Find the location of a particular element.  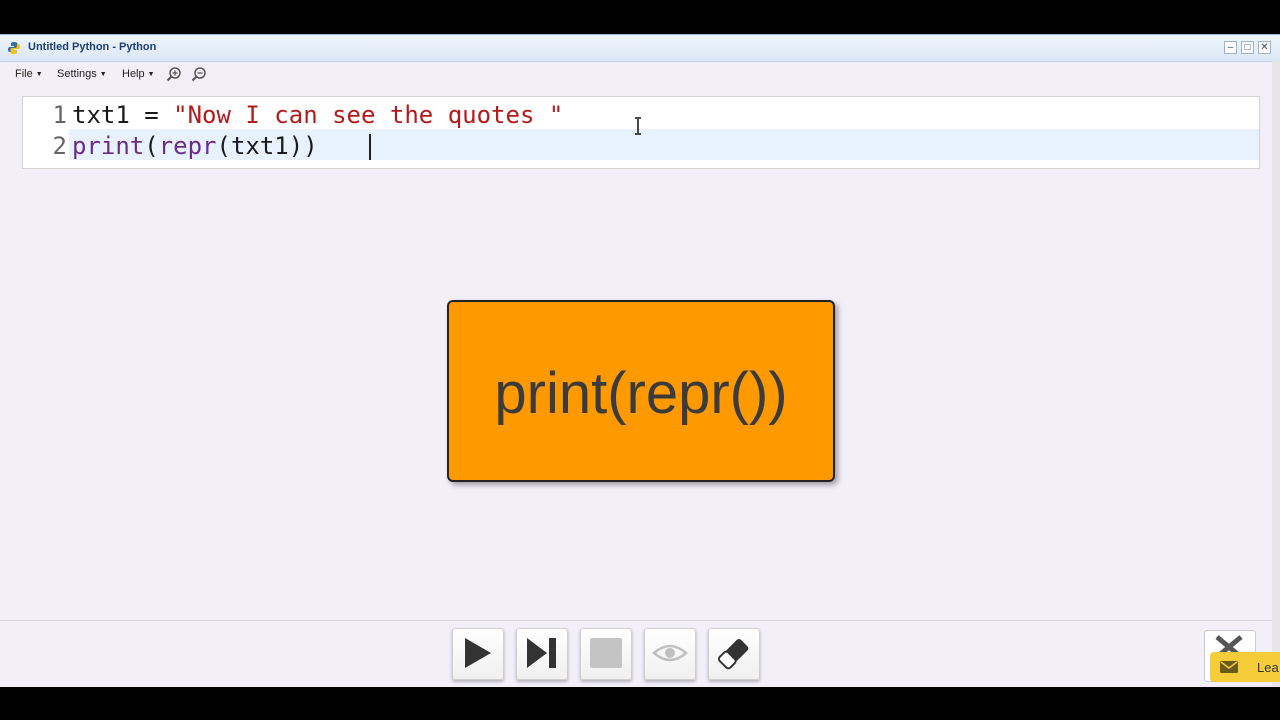

step-forward-icon is located at coordinates (541, 653).